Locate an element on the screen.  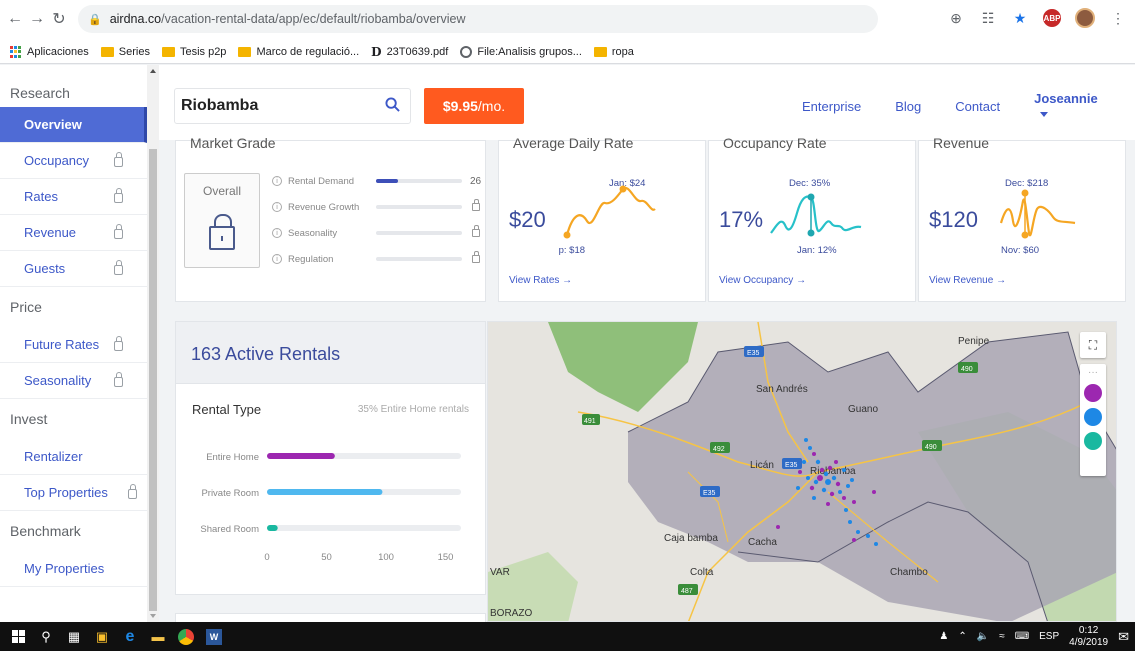
wifi-icon: ≈ is located at coordinates (1002, 636).